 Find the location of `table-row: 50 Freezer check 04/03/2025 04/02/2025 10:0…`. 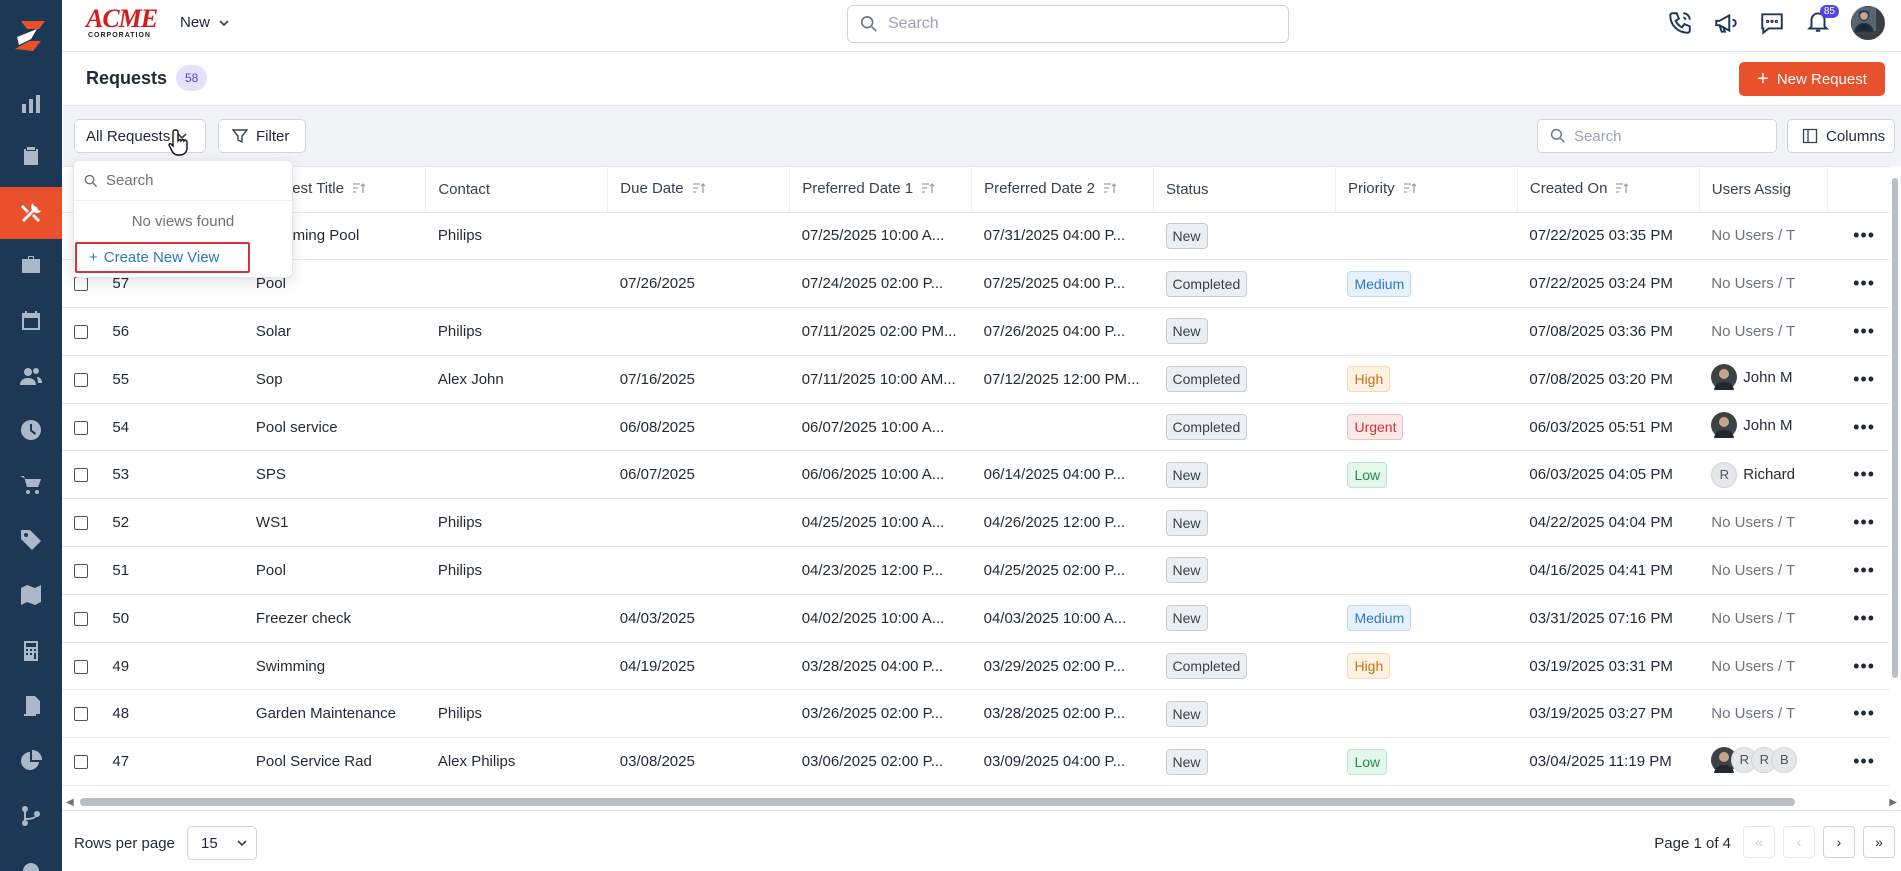

table-row: 50 Freezer check 04/03/2025 04/02/2025 10:0… is located at coordinates (981, 618).